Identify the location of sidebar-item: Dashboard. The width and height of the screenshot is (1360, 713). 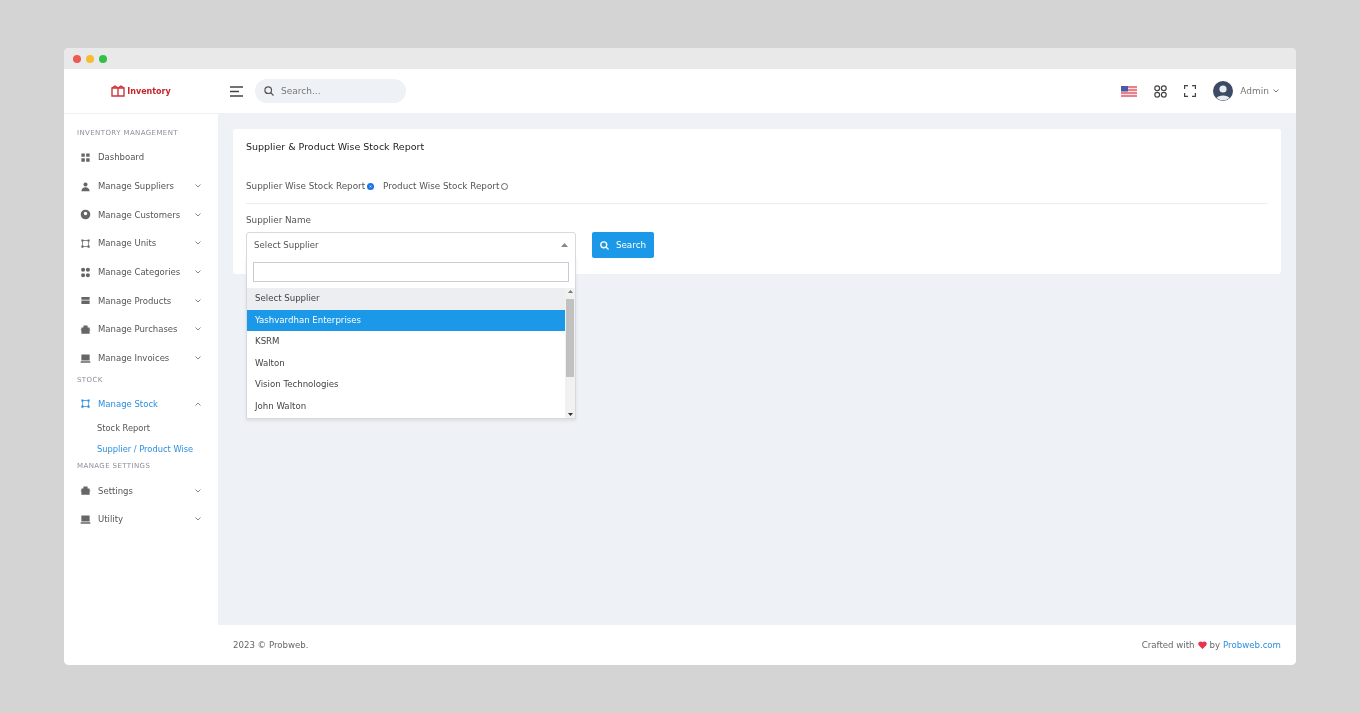
(140, 157).